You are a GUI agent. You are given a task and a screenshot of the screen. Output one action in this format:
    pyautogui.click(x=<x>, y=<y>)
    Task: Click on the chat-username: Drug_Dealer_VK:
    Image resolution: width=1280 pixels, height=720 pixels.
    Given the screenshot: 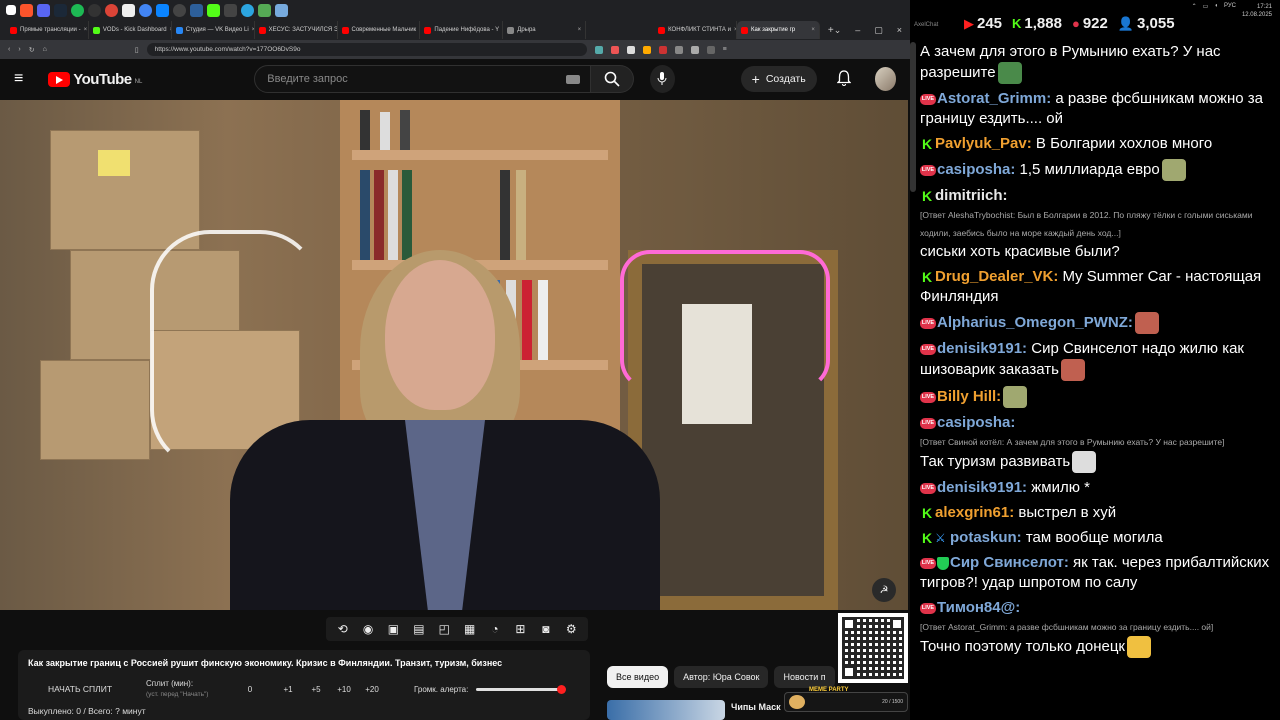 What is the action you would take?
    pyautogui.click(x=996, y=276)
    